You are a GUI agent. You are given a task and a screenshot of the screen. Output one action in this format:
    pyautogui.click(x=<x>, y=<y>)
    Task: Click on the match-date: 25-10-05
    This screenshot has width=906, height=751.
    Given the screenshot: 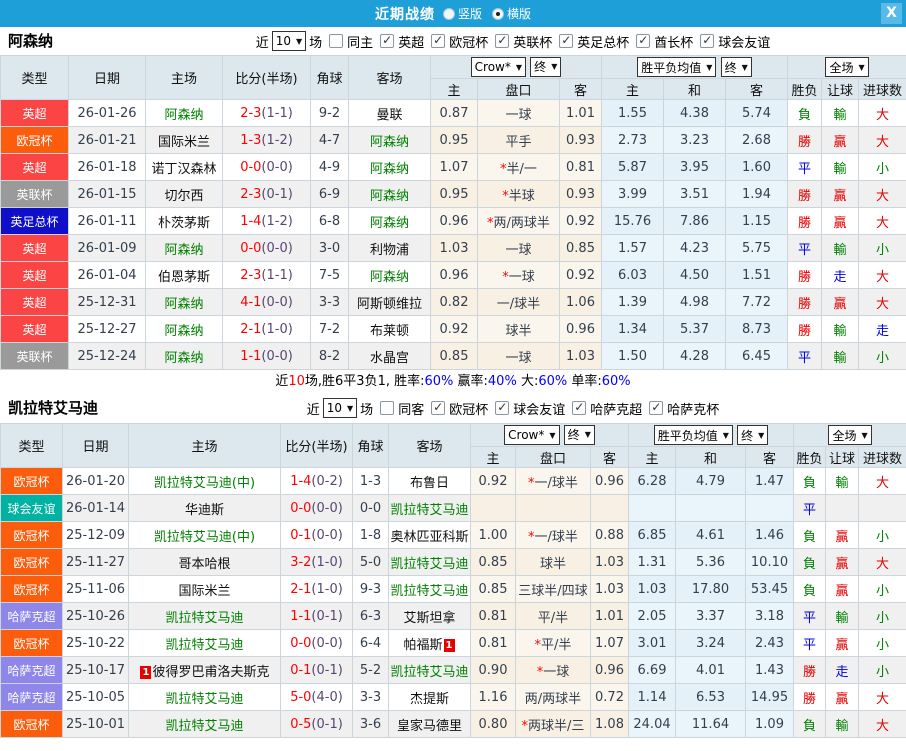 What is the action you would take?
    pyautogui.click(x=95, y=697)
    